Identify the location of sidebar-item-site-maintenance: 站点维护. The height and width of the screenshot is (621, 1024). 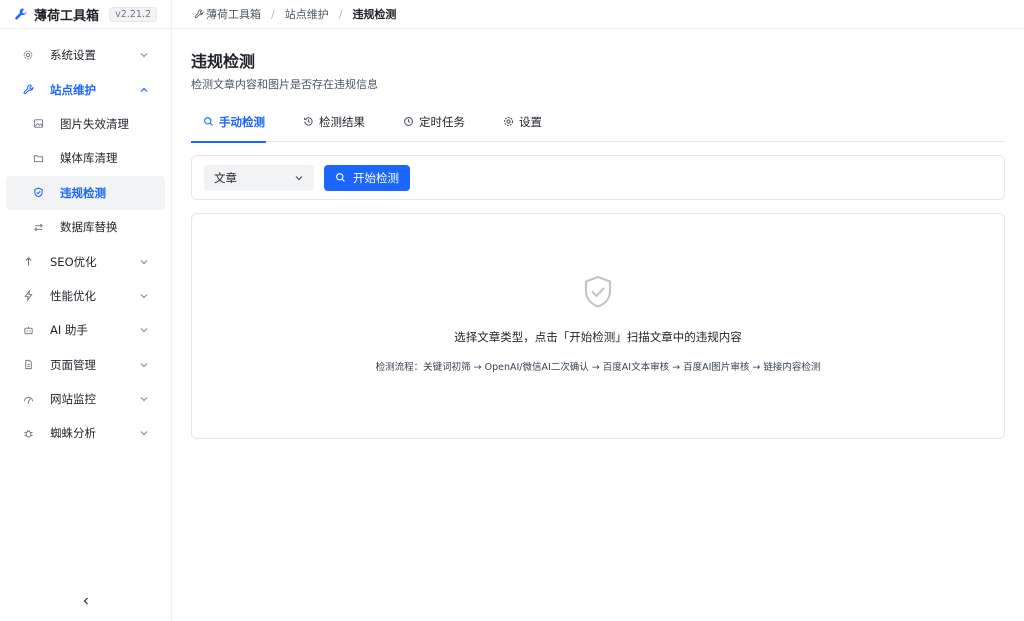
(85, 89).